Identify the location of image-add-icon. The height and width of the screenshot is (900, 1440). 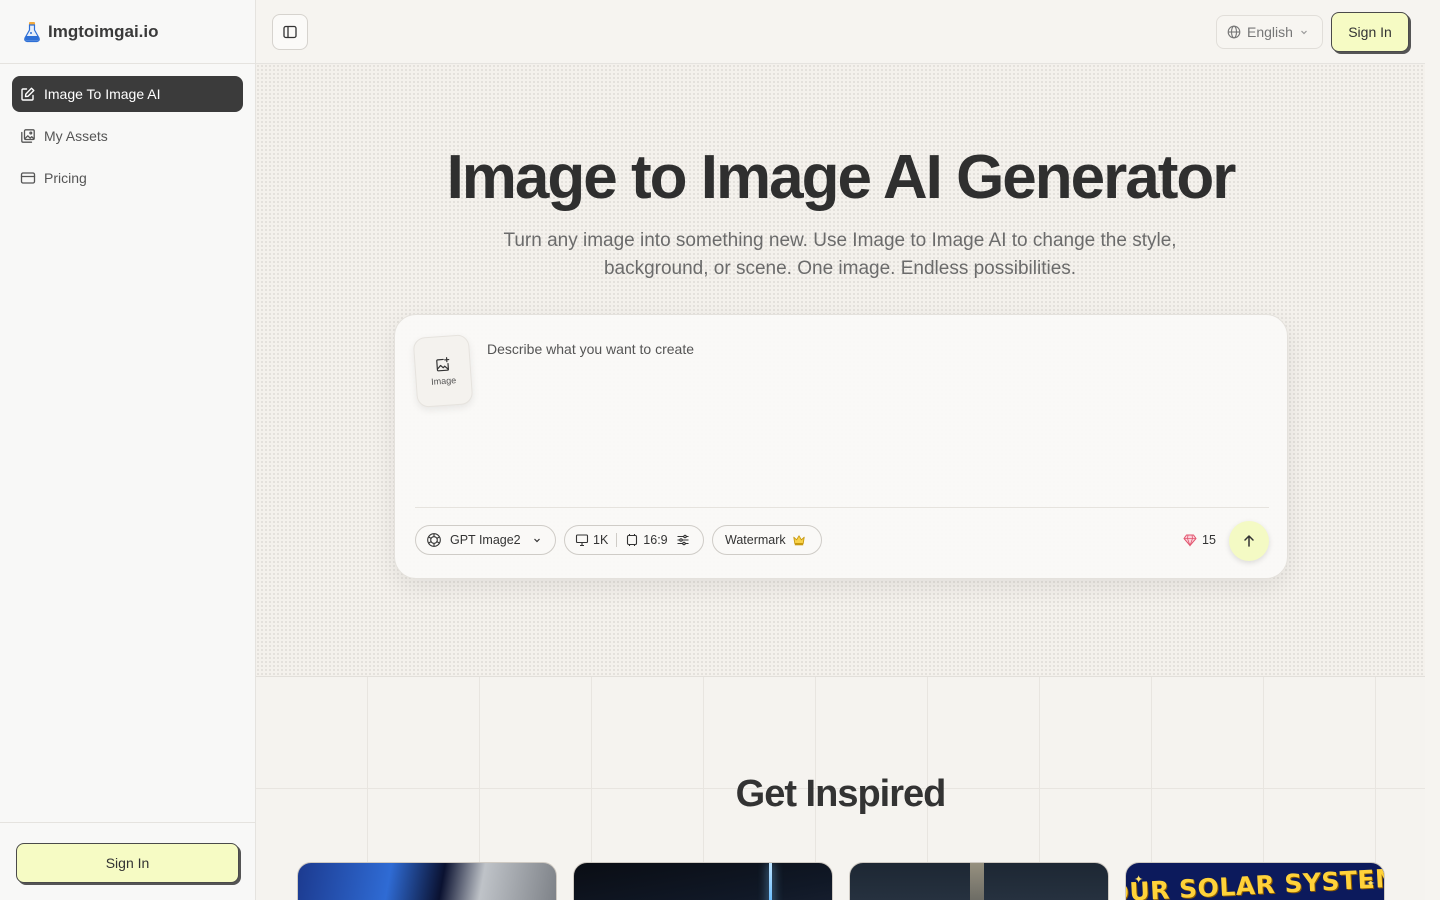
(443, 363).